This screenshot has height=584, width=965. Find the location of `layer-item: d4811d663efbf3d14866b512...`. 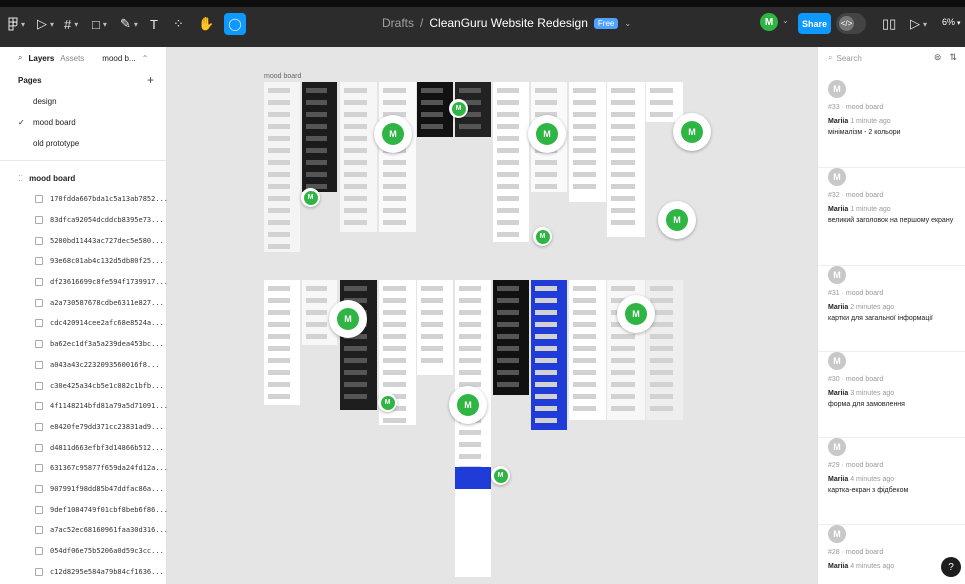

layer-item: d4811d663efbf3d14866b512... is located at coordinates (83, 447).